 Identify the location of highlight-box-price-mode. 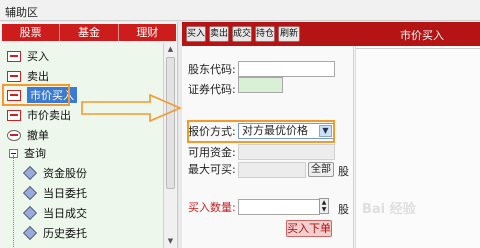
(261, 131).